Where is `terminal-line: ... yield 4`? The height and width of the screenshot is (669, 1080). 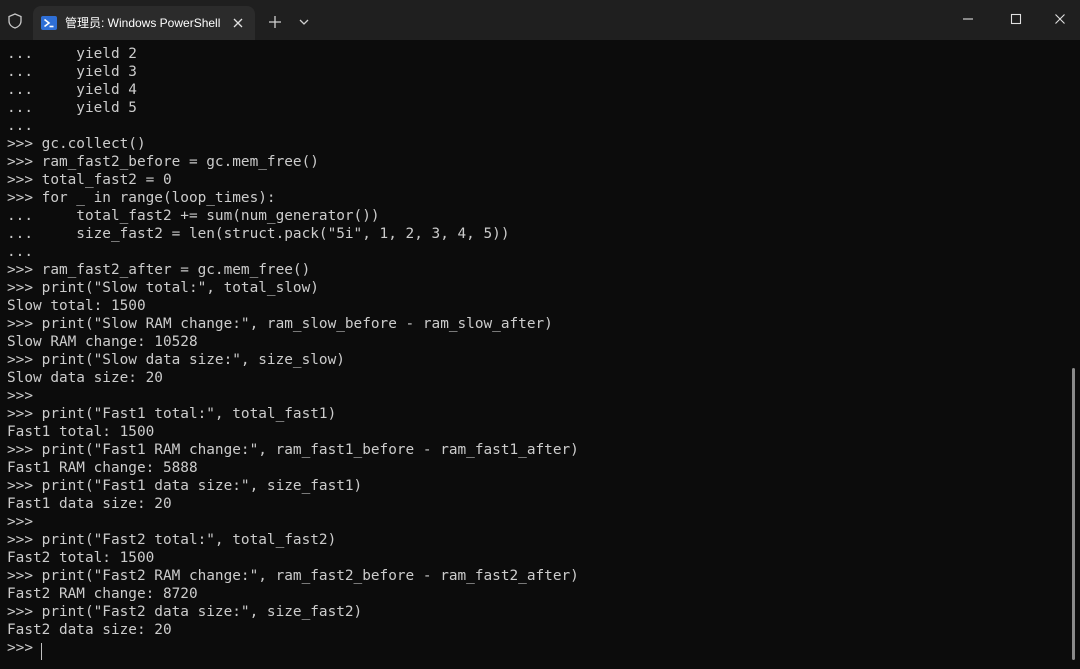
terminal-line: ... yield 4 is located at coordinates (72, 90).